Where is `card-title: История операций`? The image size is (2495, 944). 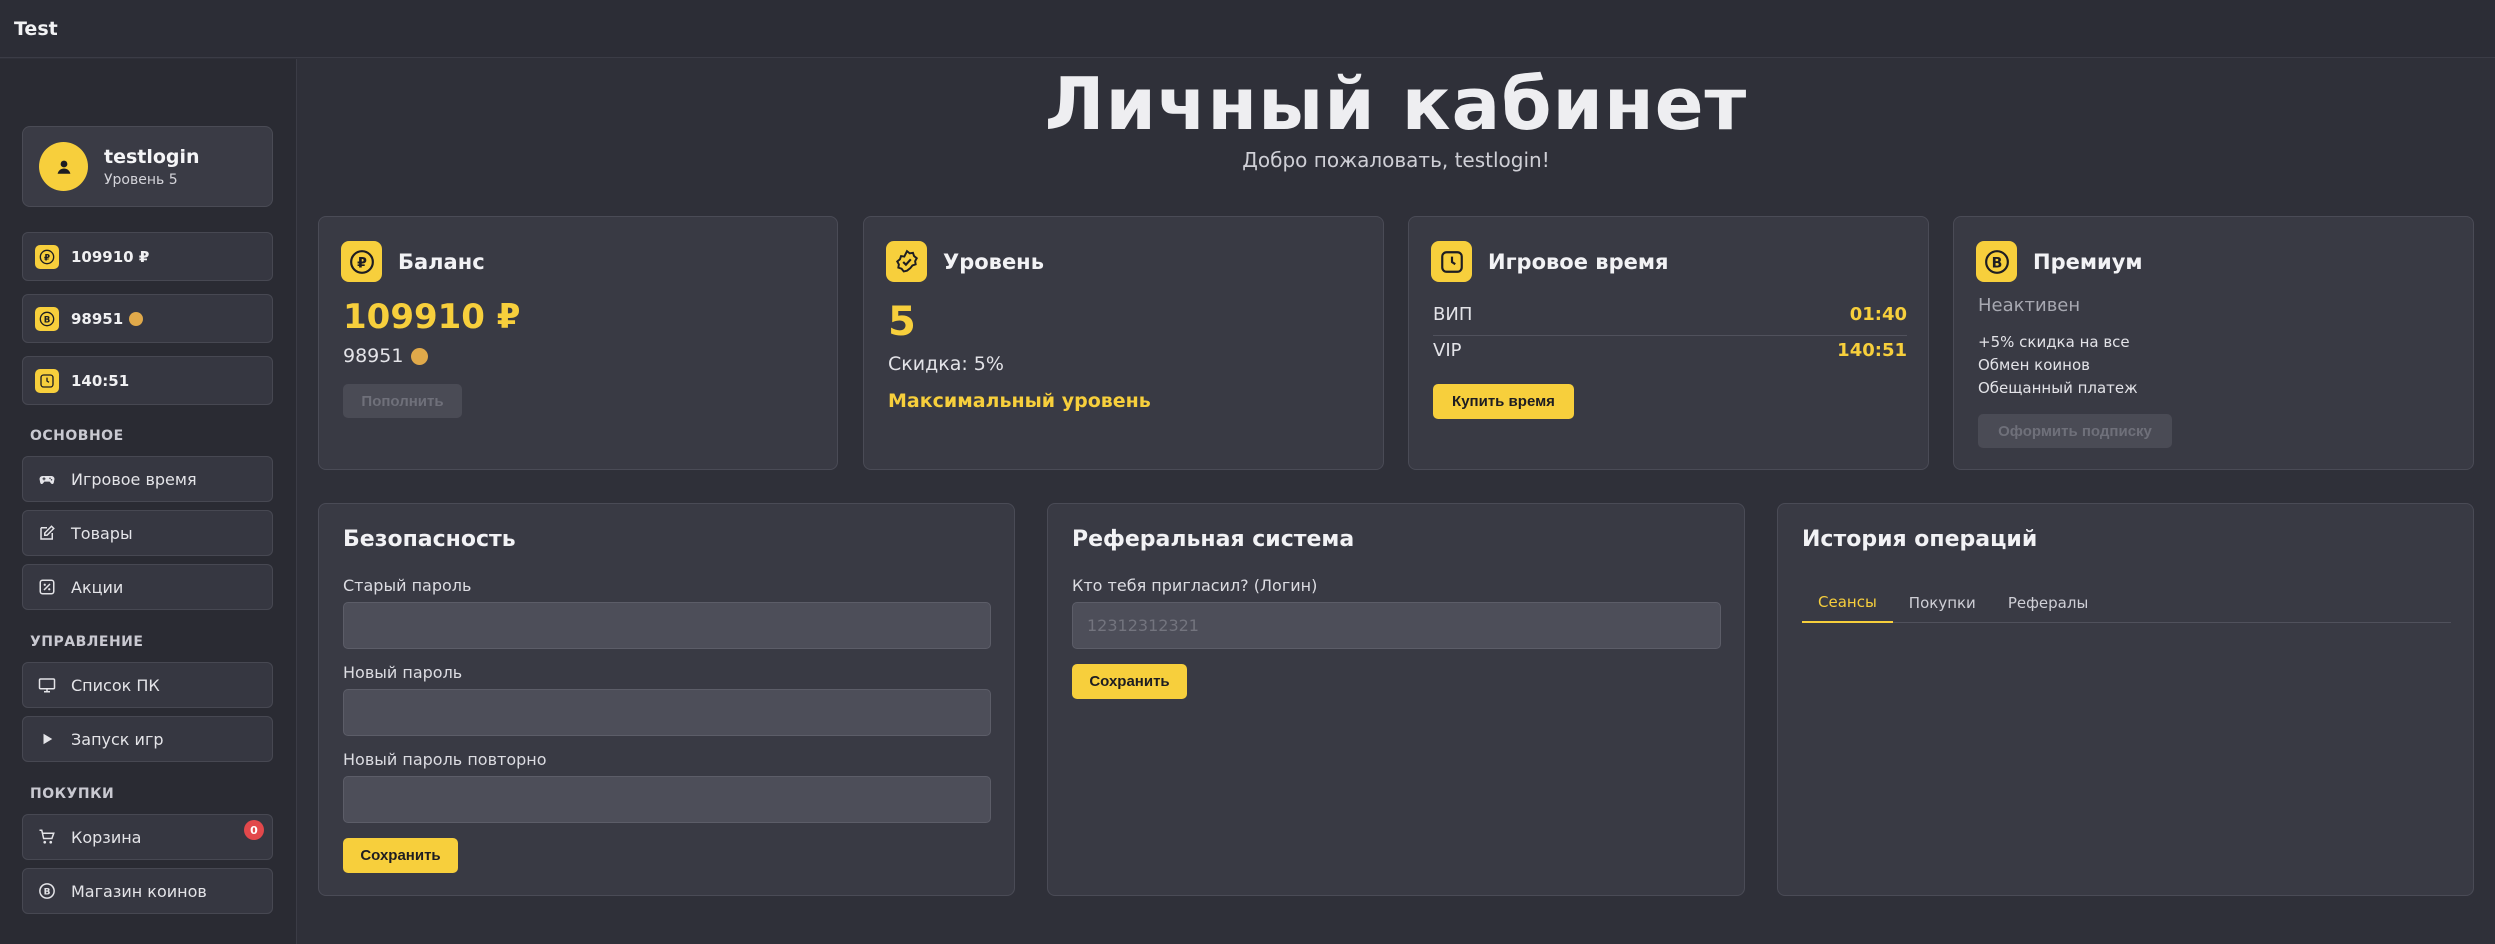 card-title: История операций is located at coordinates (1920, 539).